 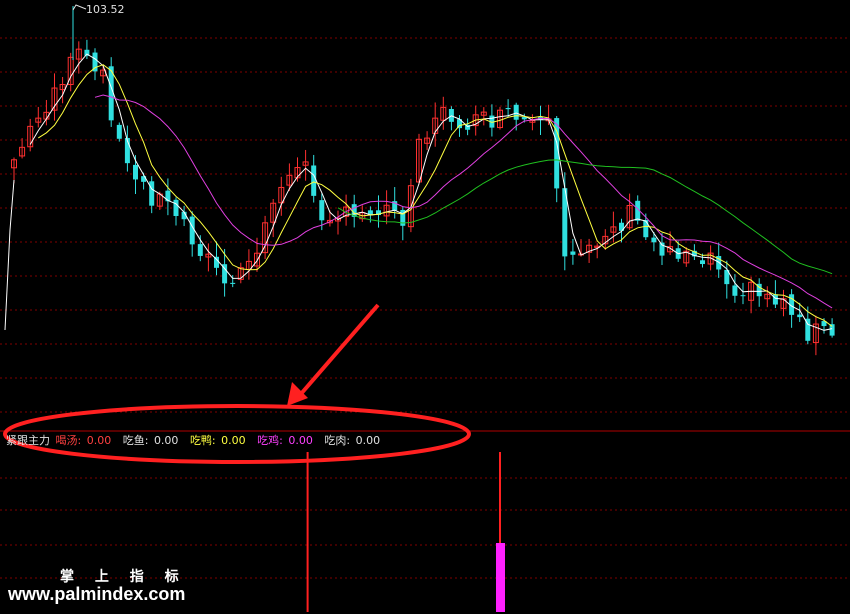 What do you see at coordinates (585, 217) in the screenshot?
I see `ma-line-green` at bounding box center [585, 217].